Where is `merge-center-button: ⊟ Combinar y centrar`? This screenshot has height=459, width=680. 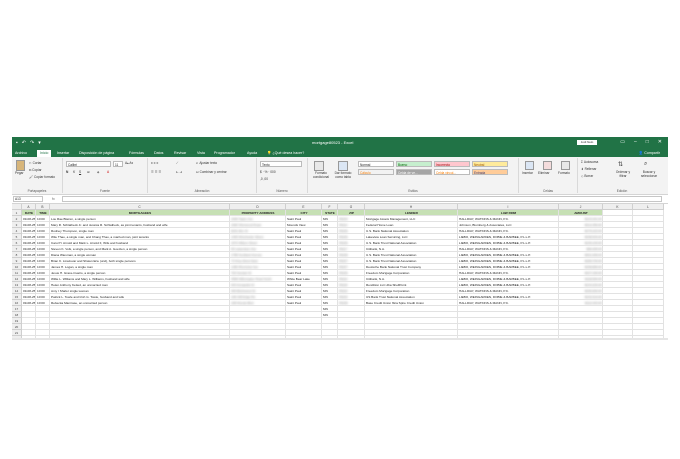
merge-center-button: ⊟ Combinar y centrar is located at coordinates (211, 172).